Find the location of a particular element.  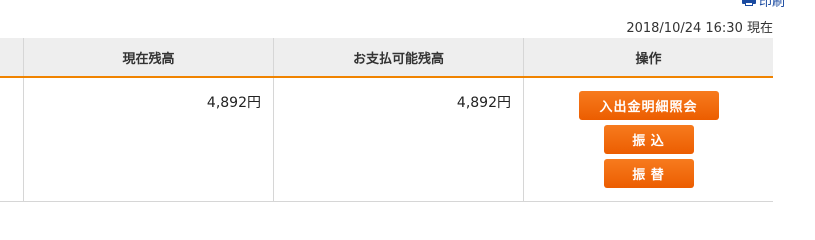

column-header-current-balance: 現在残高 is located at coordinates (149, 57).